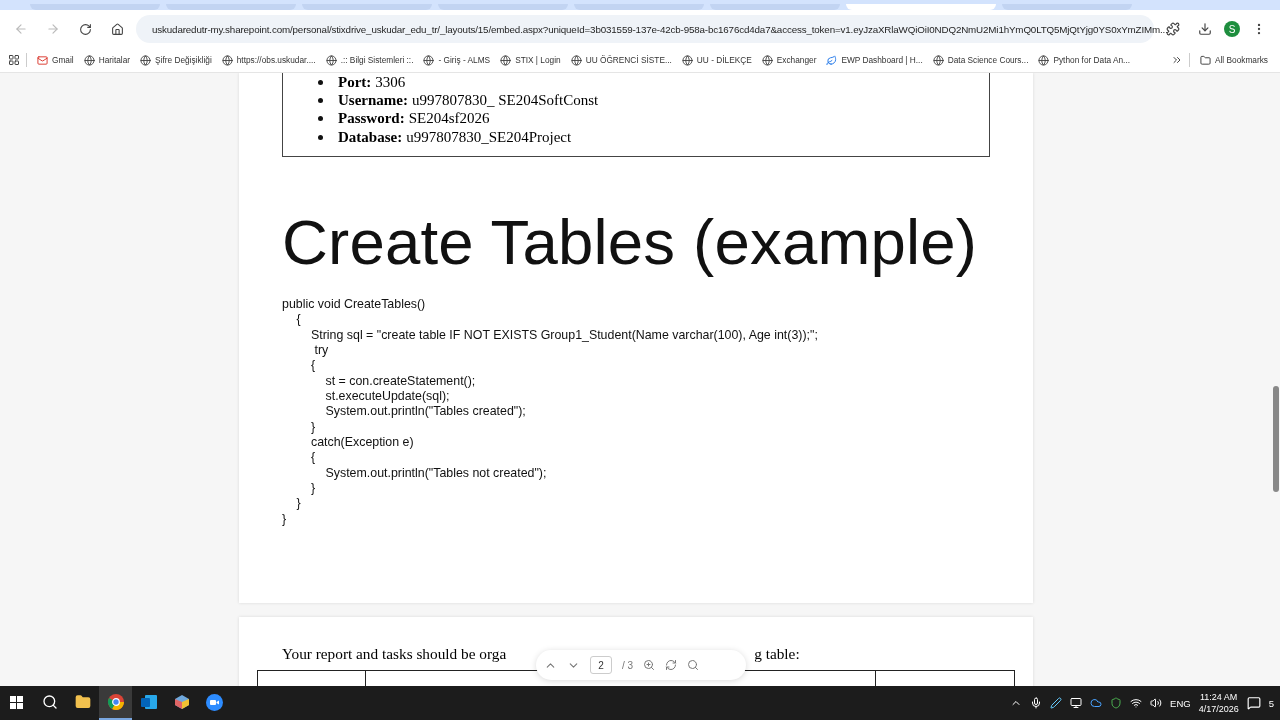 Image resolution: width=1280 pixels, height=720 pixels. What do you see at coordinates (49, 702) in the screenshot?
I see `search-icon` at bounding box center [49, 702].